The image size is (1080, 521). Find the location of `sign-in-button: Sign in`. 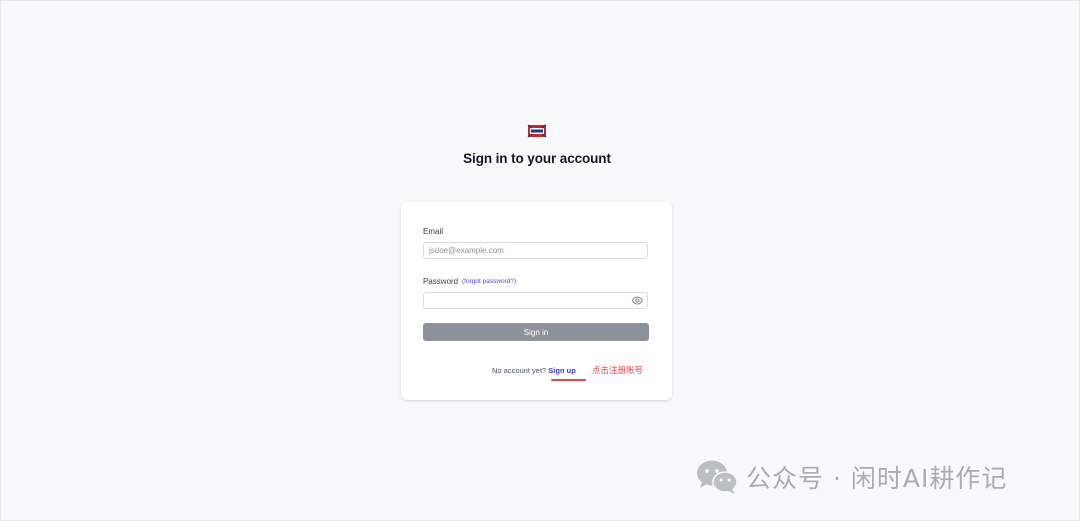

sign-in-button: Sign in is located at coordinates (536, 332).